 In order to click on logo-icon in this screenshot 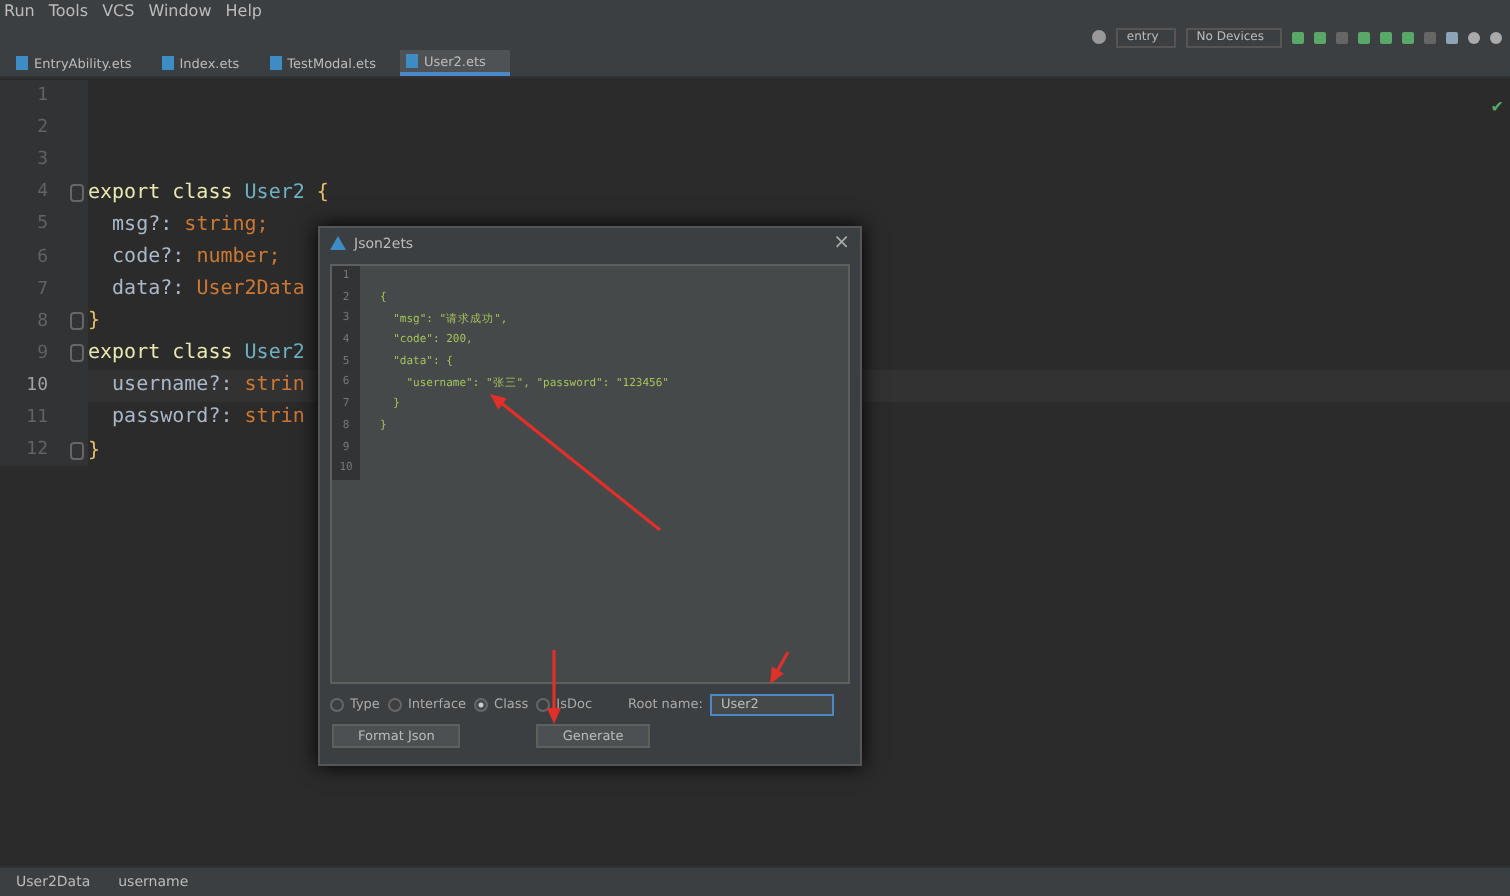, I will do `click(338, 243)`.